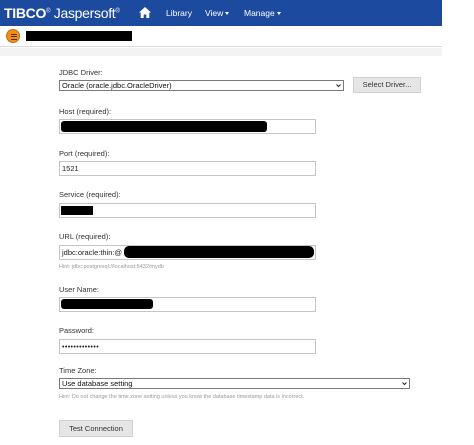 This screenshot has height=445, width=474. I want to click on jdbc-driver-value: Oracle (oracle.jdbc.OracleDriver), so click(117, 85).